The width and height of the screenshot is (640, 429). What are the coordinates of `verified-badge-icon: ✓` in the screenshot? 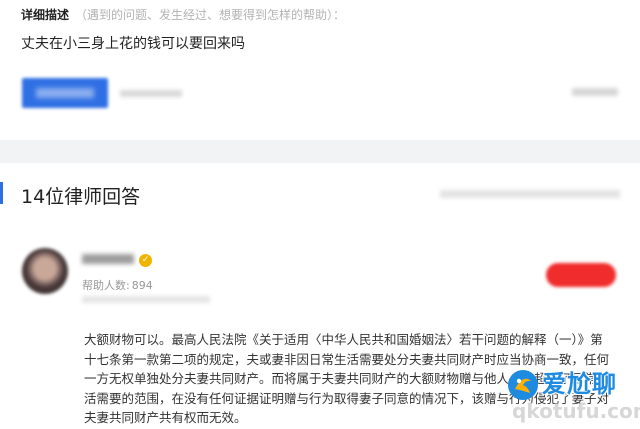 It's located at (145, 260).